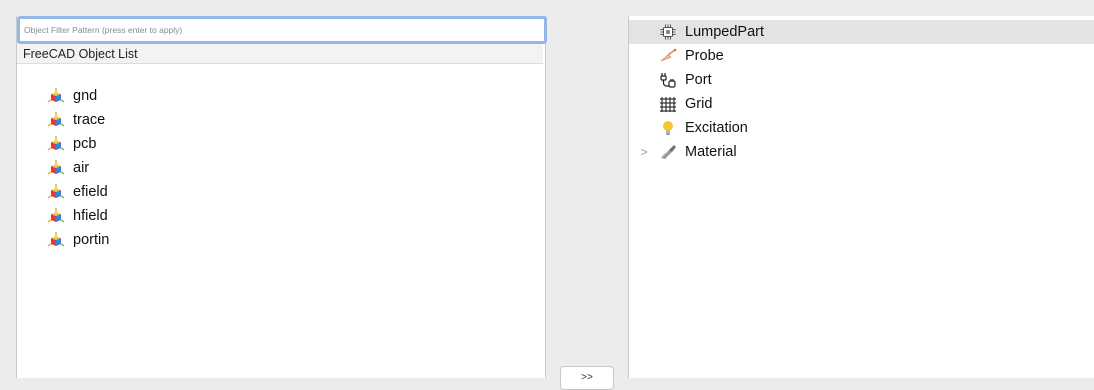 The image size is (1094, 390). I want to click on tree-item-label: Excitation, so click(716, 128).